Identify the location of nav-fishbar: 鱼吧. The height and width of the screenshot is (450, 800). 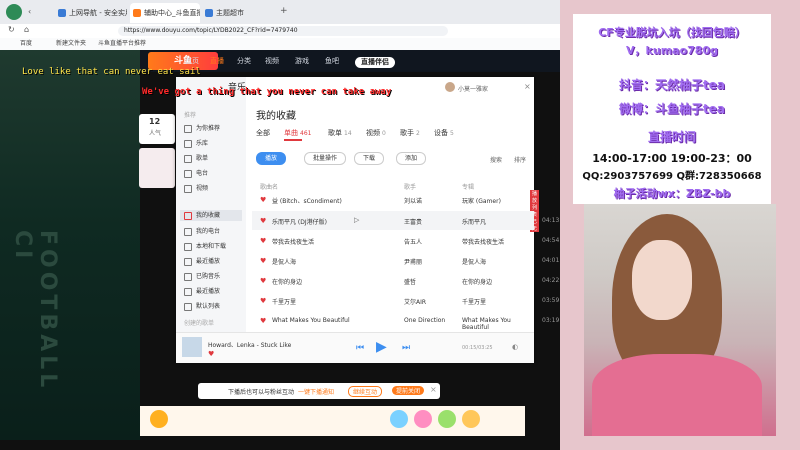
(332, 61).